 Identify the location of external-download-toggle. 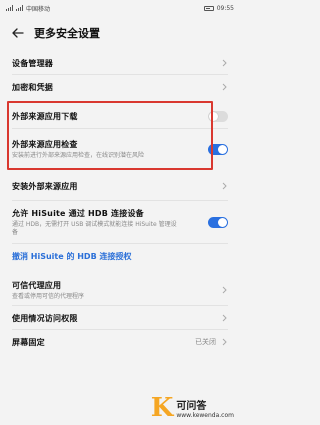
(218, 116).